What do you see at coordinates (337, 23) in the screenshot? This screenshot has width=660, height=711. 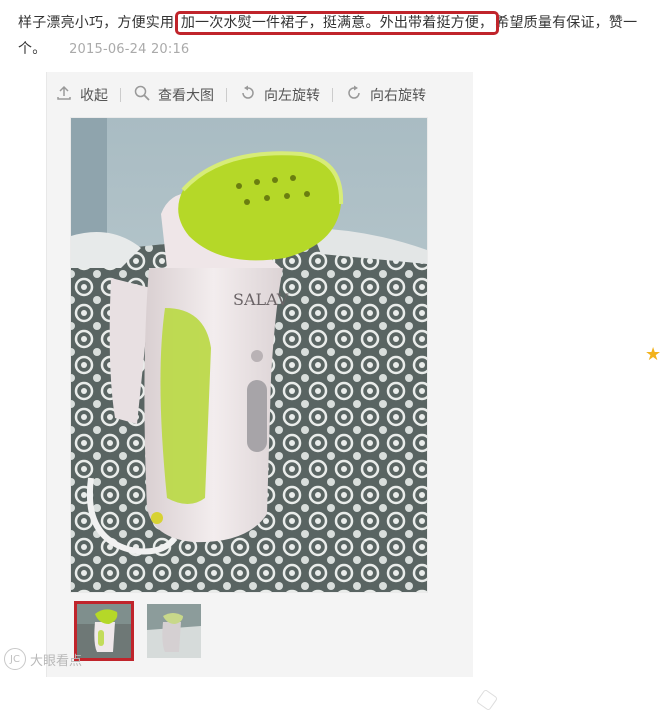 I see `highlighted-review-phrase: 加一次水熨一件裙子，挺满意。外出带着挺方便，` at bounding box center [337, 23].